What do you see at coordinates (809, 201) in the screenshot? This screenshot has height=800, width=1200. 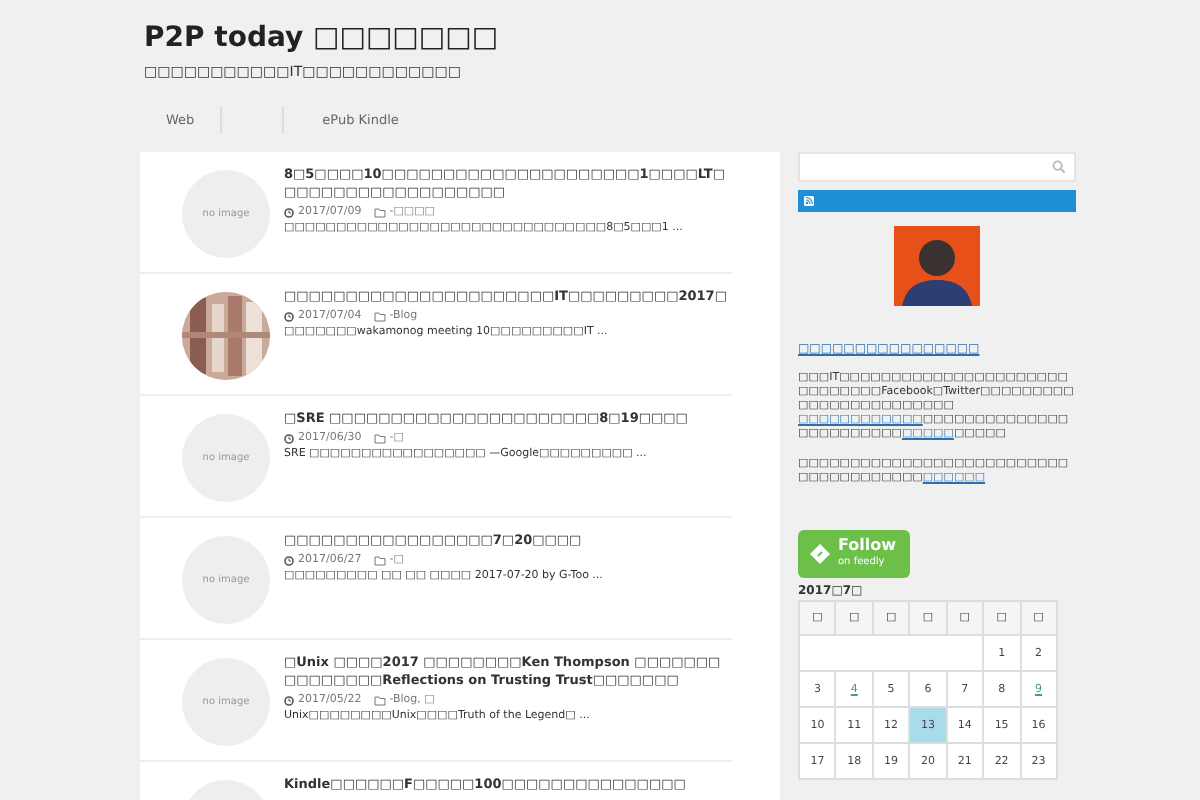 I see `rss-icon` at bounding box center [809, 201].